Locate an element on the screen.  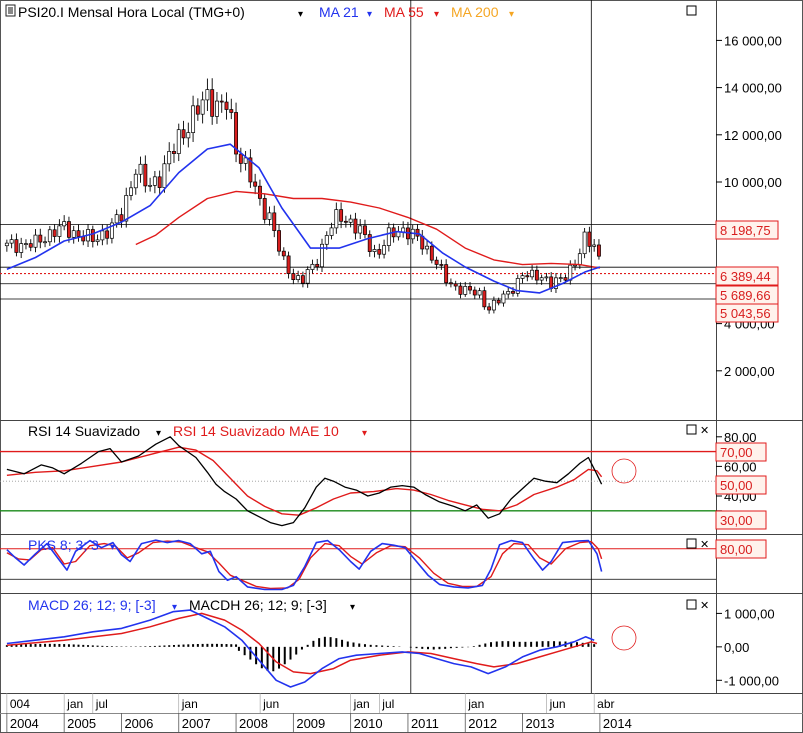
price-tick-label: 2 000,00 is located at coordinates (749, 371).